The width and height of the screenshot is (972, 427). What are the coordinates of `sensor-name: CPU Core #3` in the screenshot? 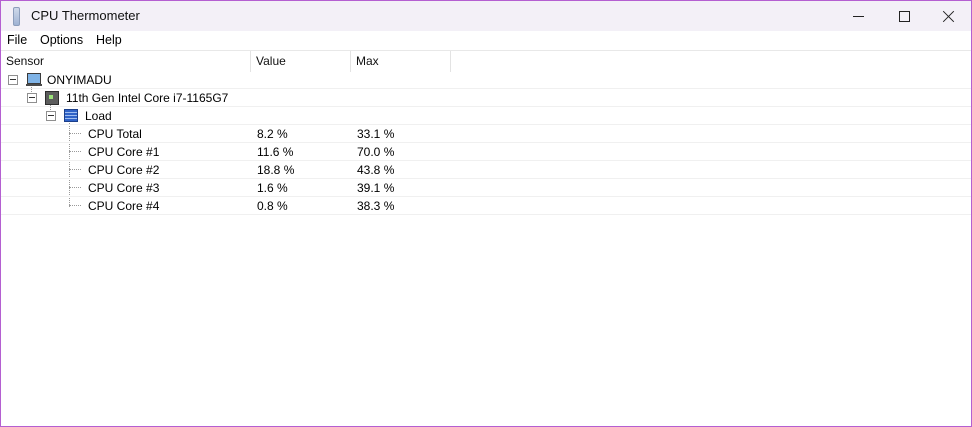 It's located at (124, 188).